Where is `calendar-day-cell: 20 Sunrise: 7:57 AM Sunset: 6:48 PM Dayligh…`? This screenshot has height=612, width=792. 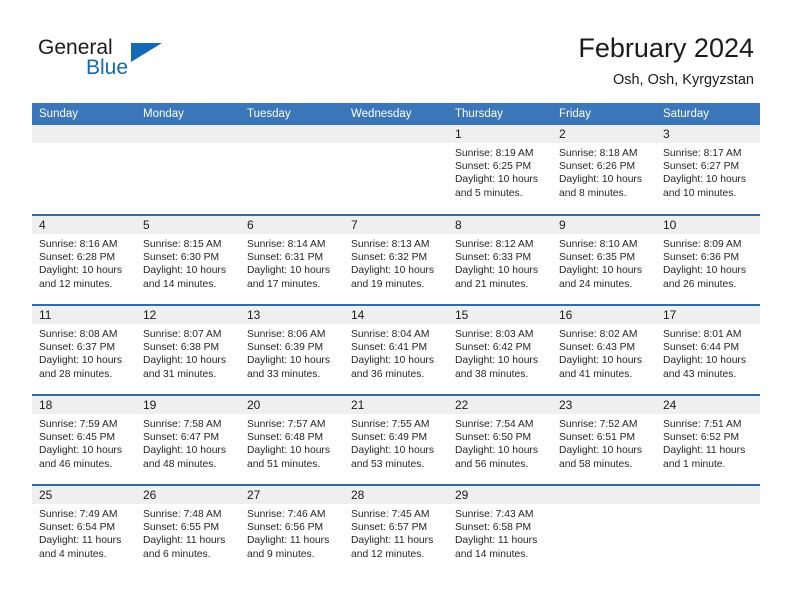 calendar-day-cell: 20 Sunrise: 7:57 AM Sunset: 6:48 PM Dayligh… is located at coordinates (292, 439).